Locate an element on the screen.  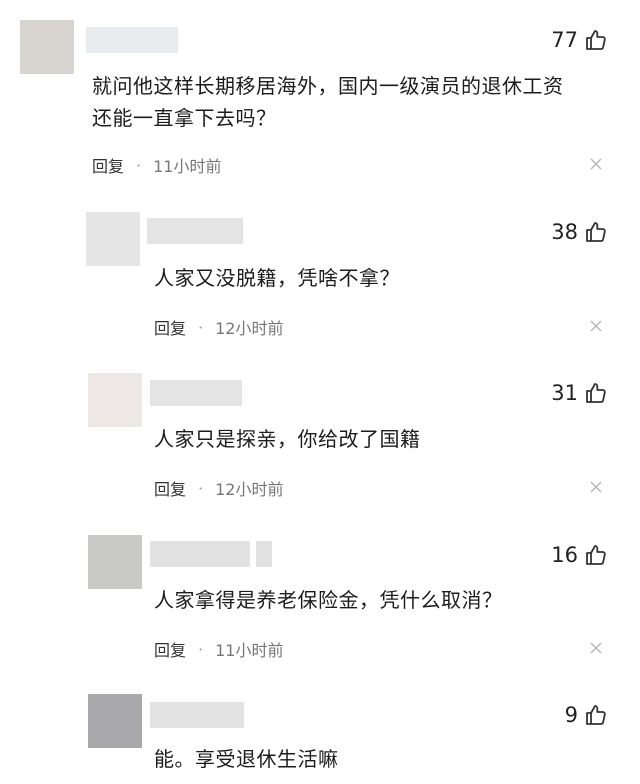
like-count: 16 is located at coordinates (564, 555).